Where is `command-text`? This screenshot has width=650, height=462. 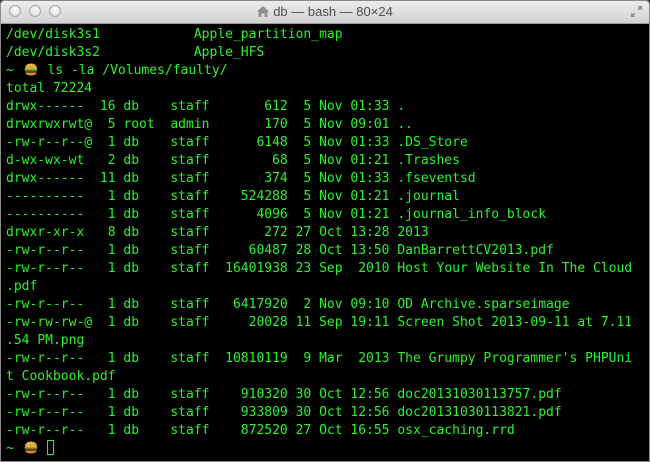 command-text is located at coordinates (44, 448).